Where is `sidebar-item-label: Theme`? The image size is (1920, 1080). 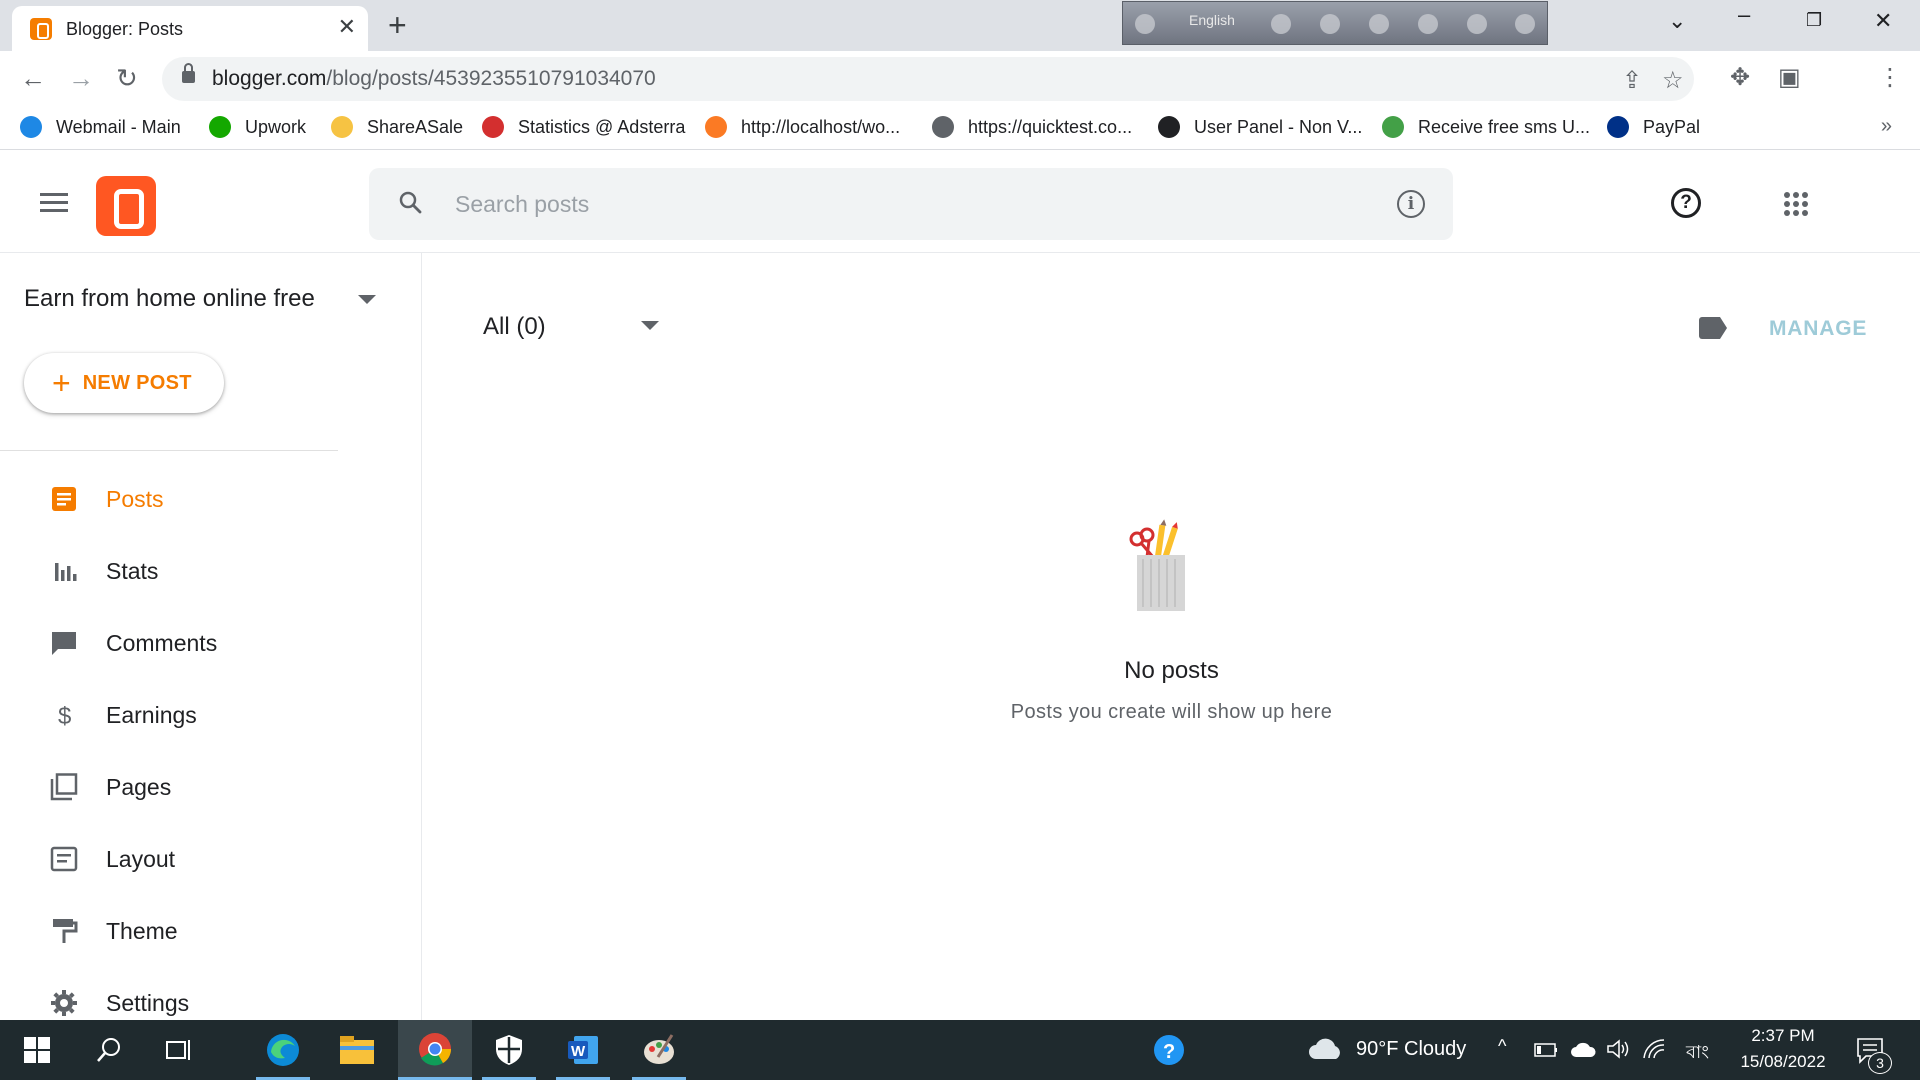 sidebar-item-label: Theme is located at coordinates (142, 930).